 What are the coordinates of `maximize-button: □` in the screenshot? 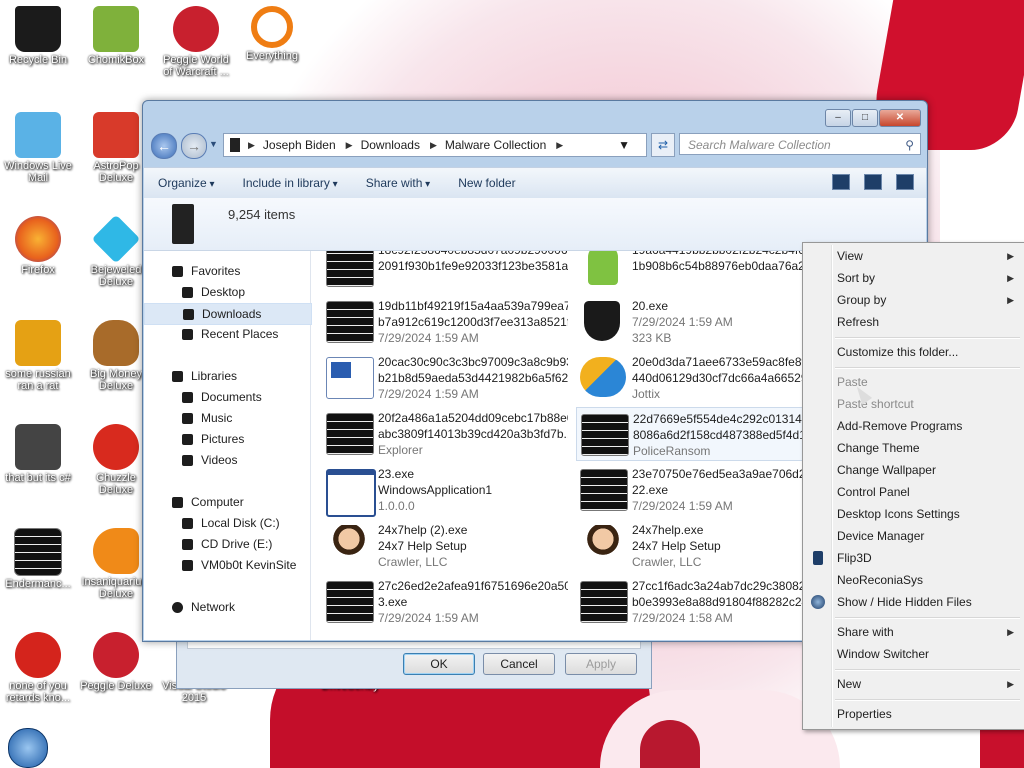 It's located at (865, 118).